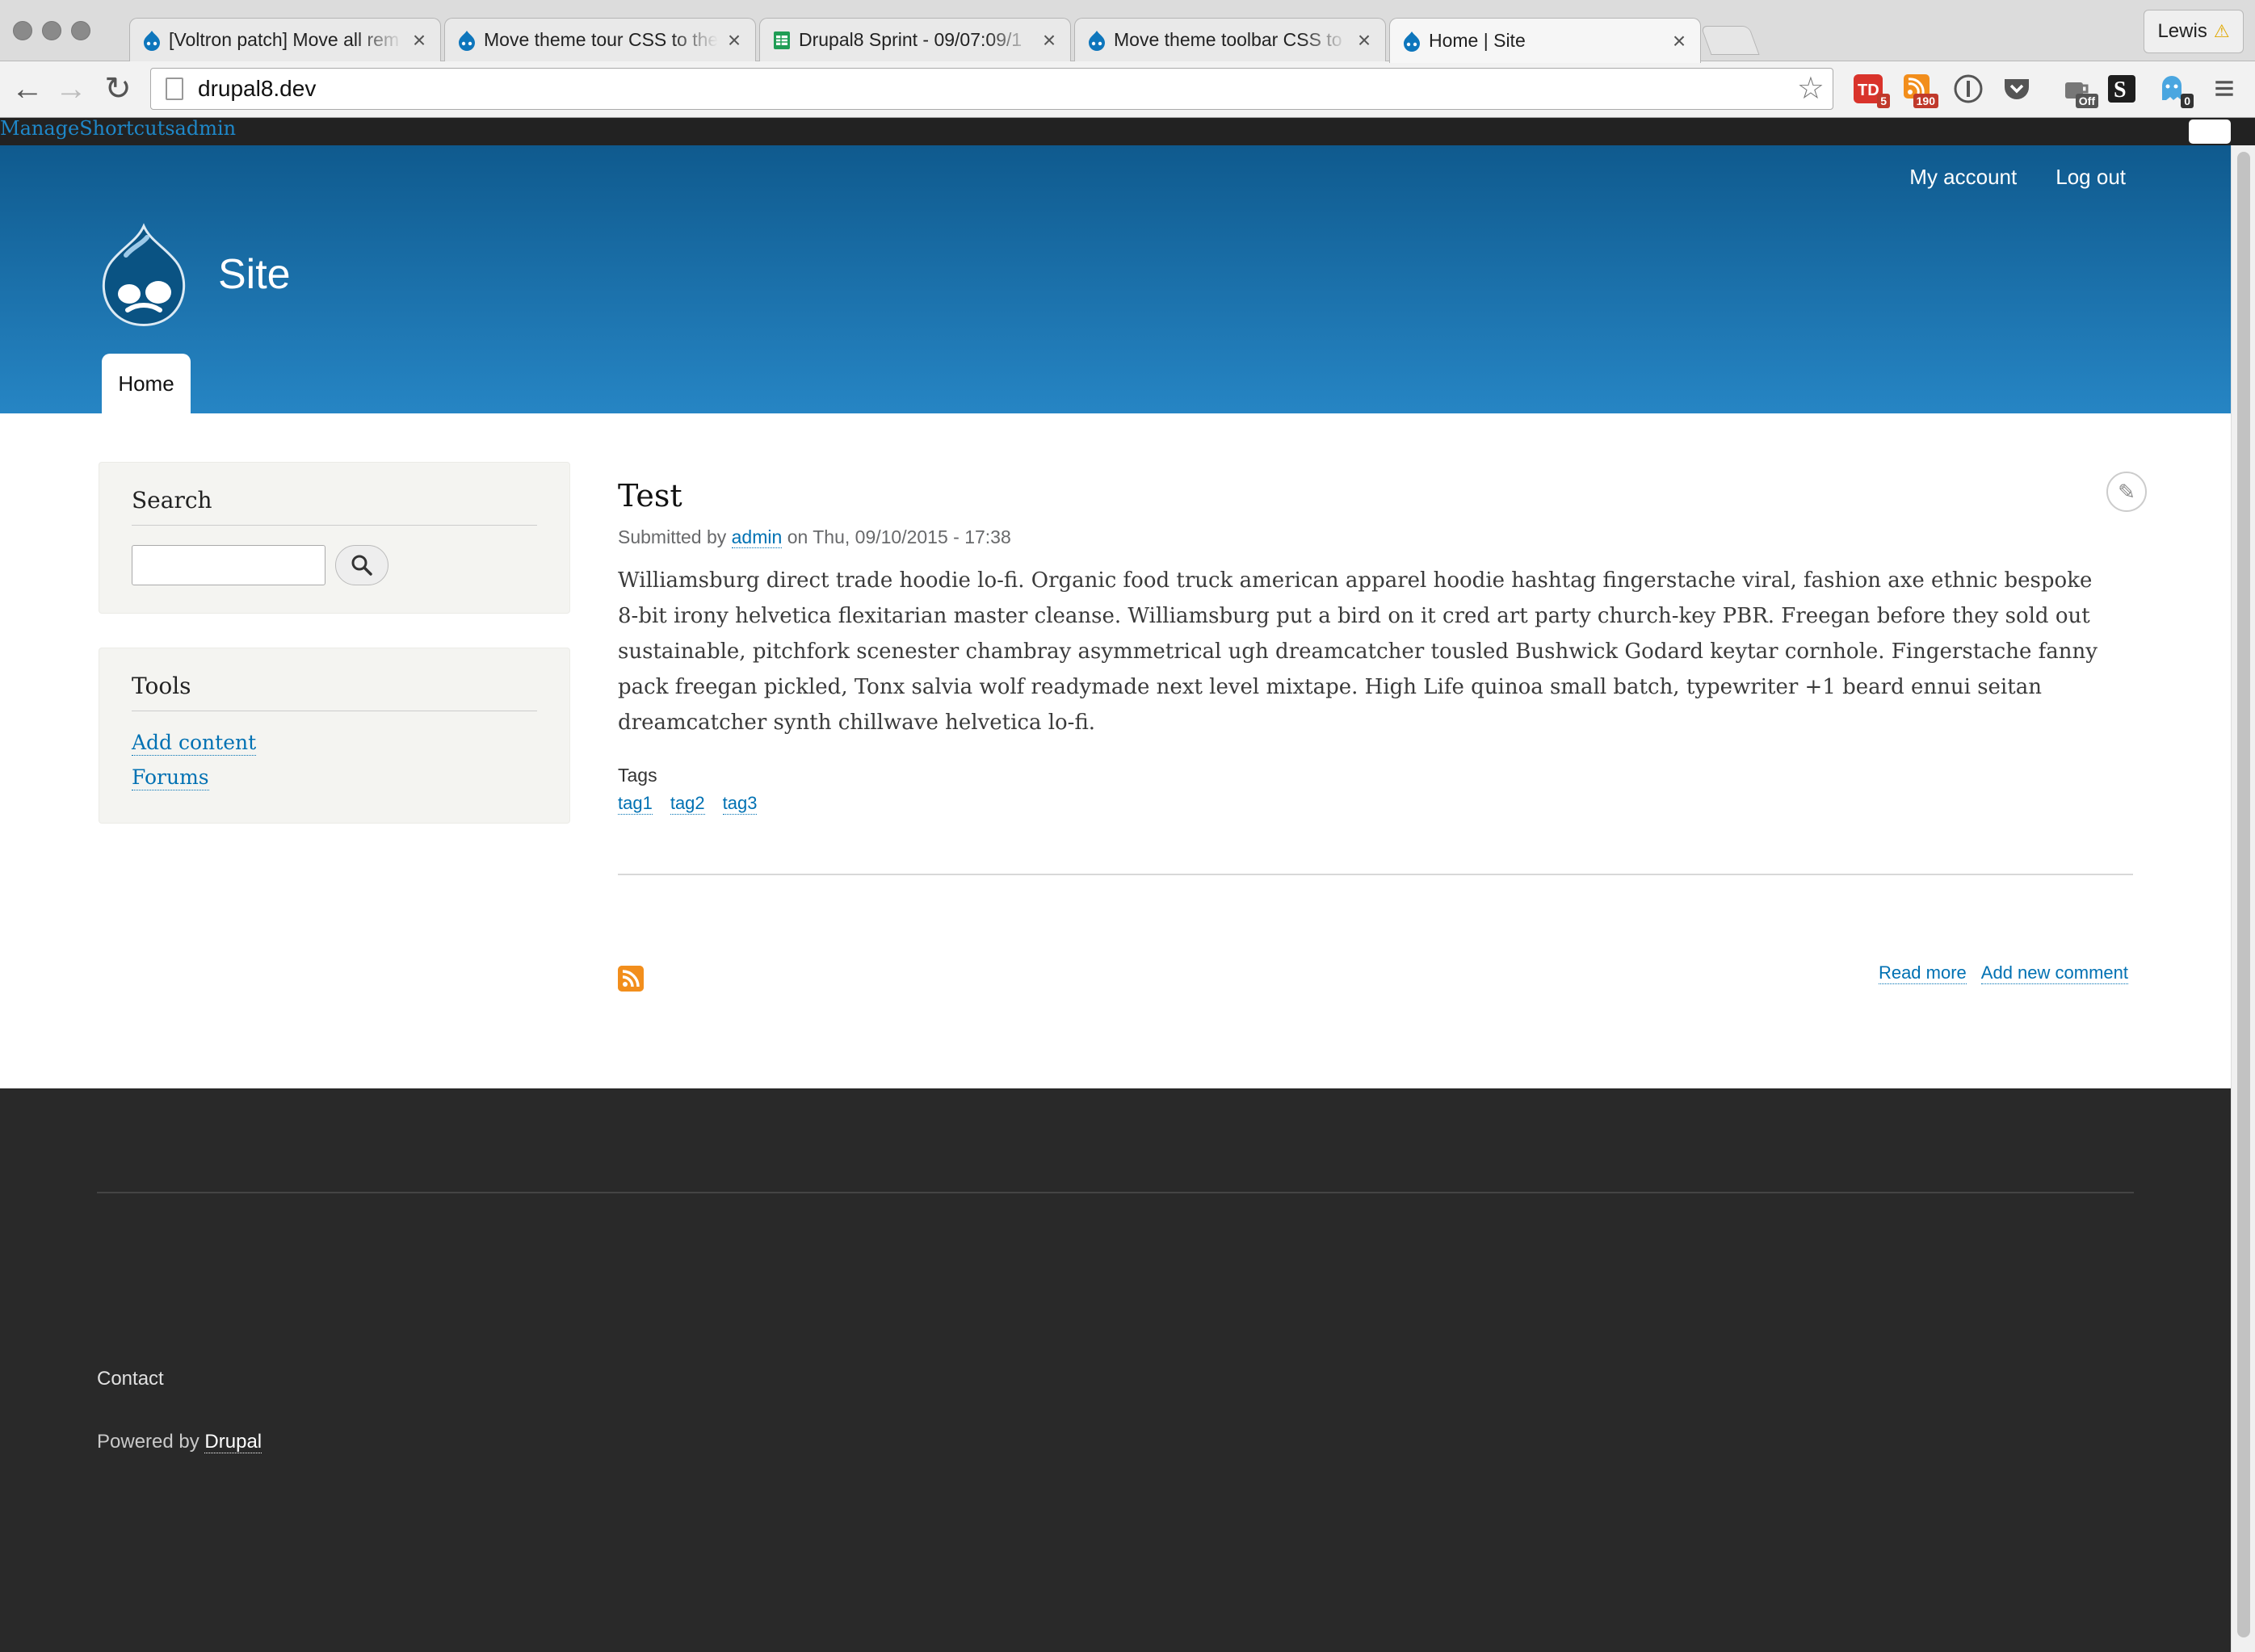  Describe the element at coordinates (687, 804) in the screenshot. I see `tag-link: tag2` at that location.